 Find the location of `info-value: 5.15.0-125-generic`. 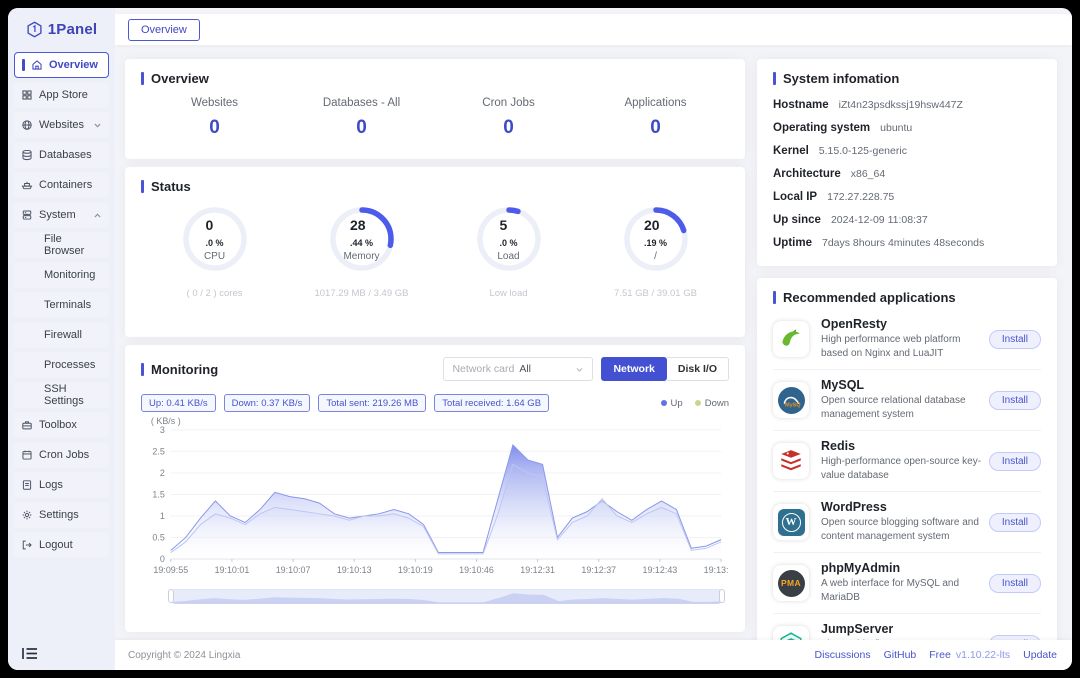

info-value: 5.15.0-125-generic is located at coordinates (862, 150).